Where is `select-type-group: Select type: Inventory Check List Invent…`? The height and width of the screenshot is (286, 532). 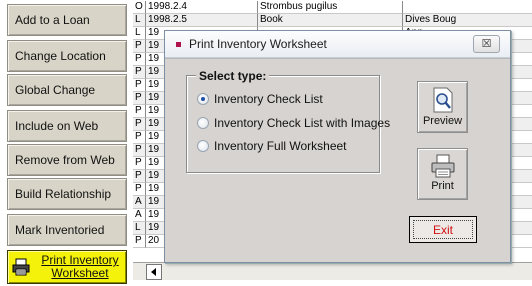 select-type-group: Select type: Inventory Check List Invent… is located at coordinates (288, 121).